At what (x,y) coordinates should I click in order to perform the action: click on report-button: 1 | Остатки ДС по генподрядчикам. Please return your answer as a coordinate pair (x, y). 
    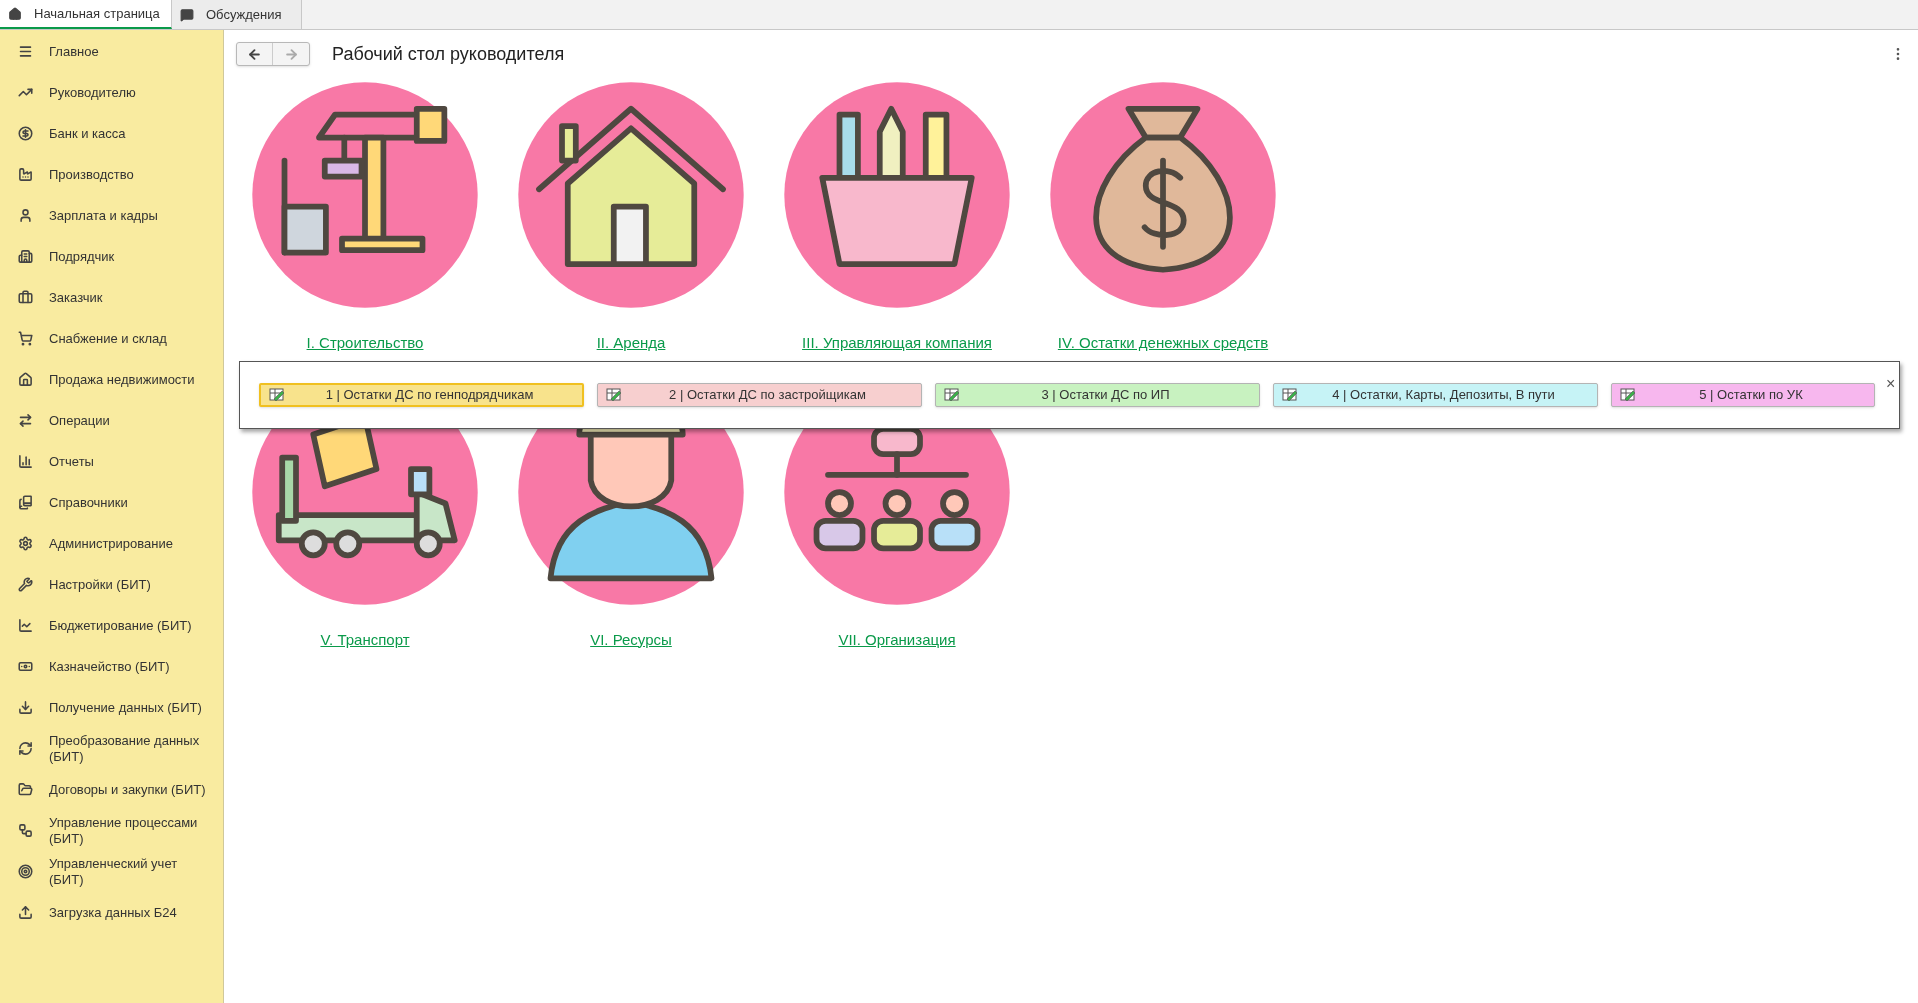
    Looking at the image, I should click on (421, 395).